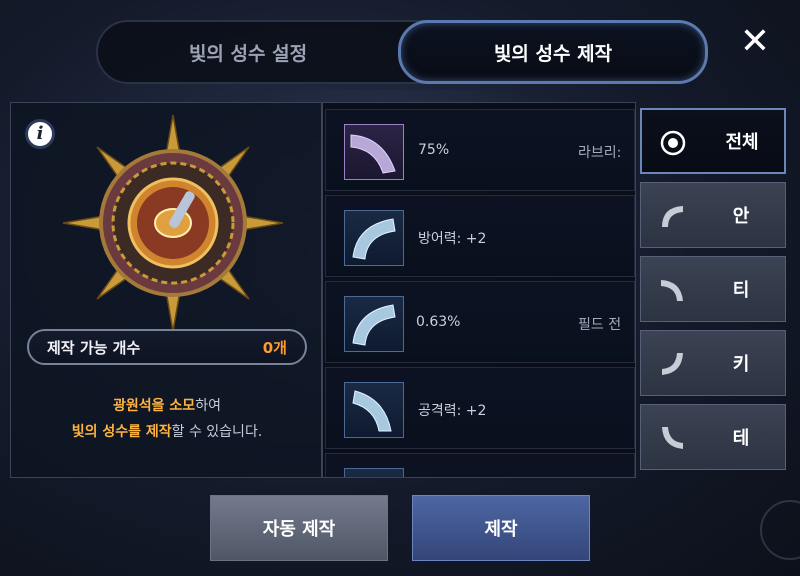 The width and height of the screenshot is (800, 576). Describe the element at coordinates (248, 52) in the screenshot. I see `tab-holy-water-setting: 빛의 성수 설정` at that location.